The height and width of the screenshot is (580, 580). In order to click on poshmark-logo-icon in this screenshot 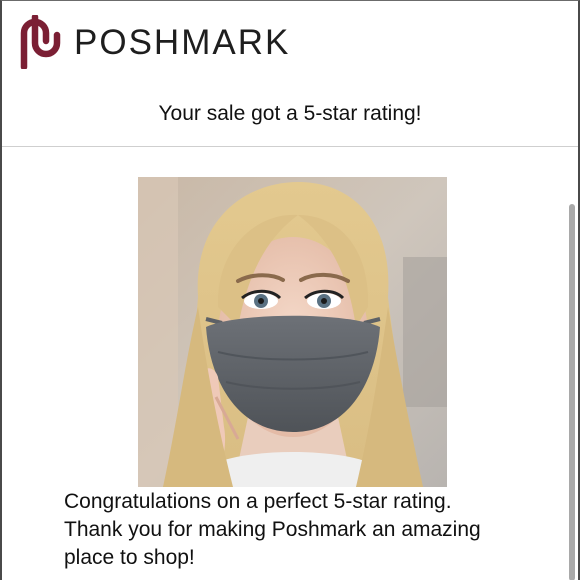, I will do `click(40, 42)`.